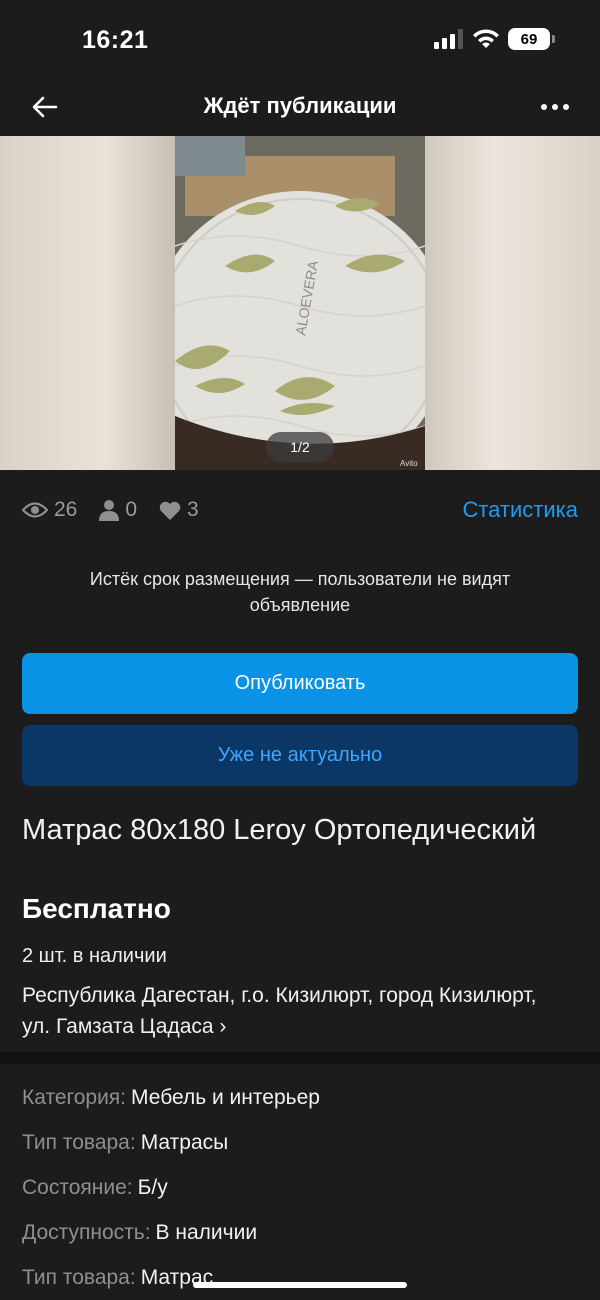 The height and width of the screenshot is (1300, 600). What do you see at coordinates (279, 830) in the screenshot?
I see `item-title: Матрас 80х180 Leroy Ортопедический` at bounding box center [279, 830].